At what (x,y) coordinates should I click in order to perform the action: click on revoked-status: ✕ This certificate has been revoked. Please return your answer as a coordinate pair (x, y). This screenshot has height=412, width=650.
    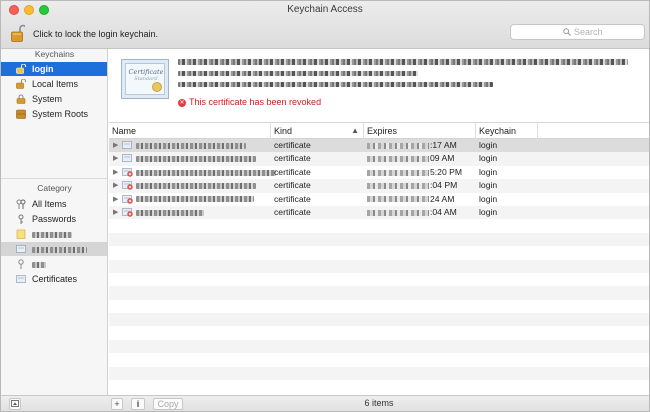
    Looking at the image, I should click on (249, 102).